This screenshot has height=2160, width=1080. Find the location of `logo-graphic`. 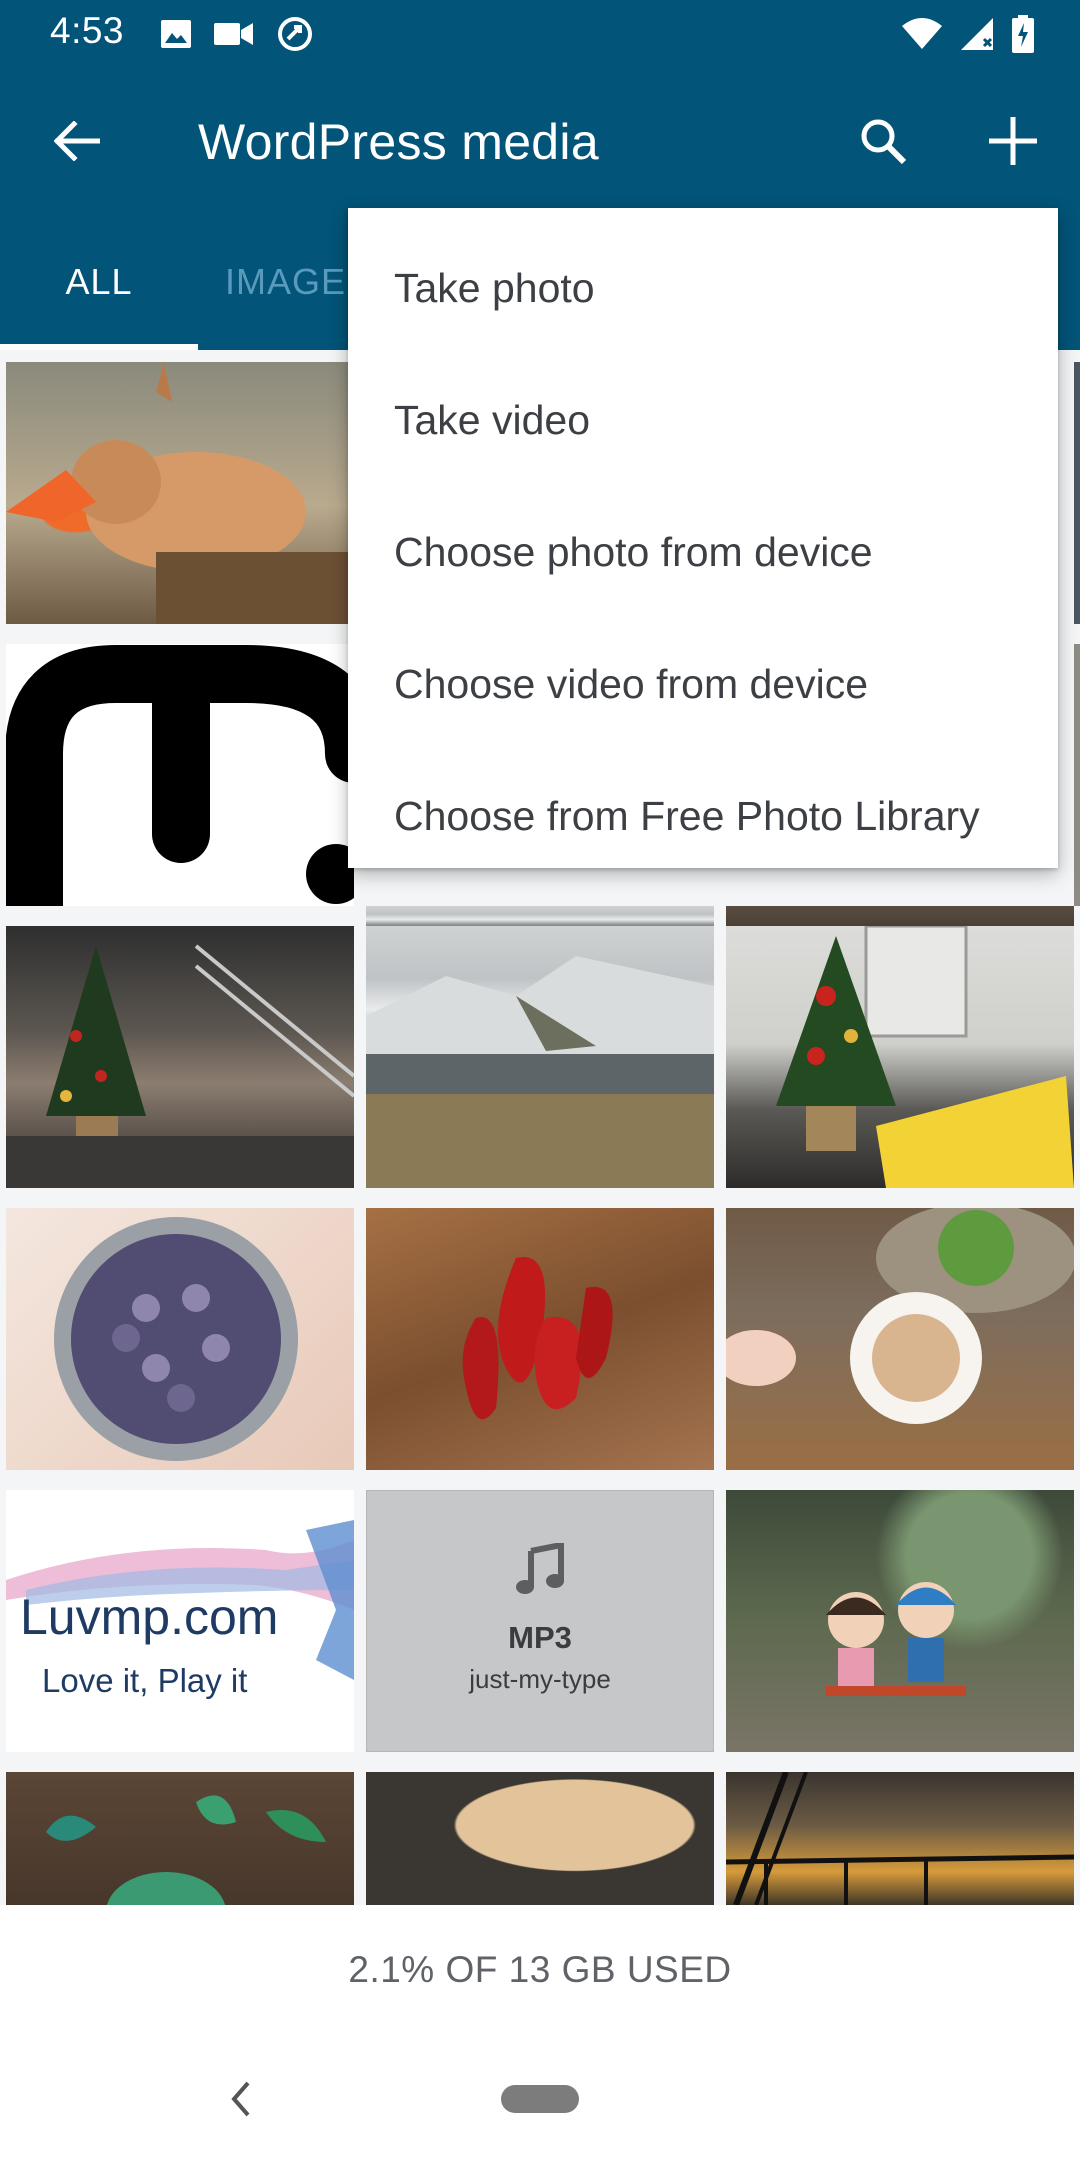

logo-graphic is located at coordinates (180, 775).